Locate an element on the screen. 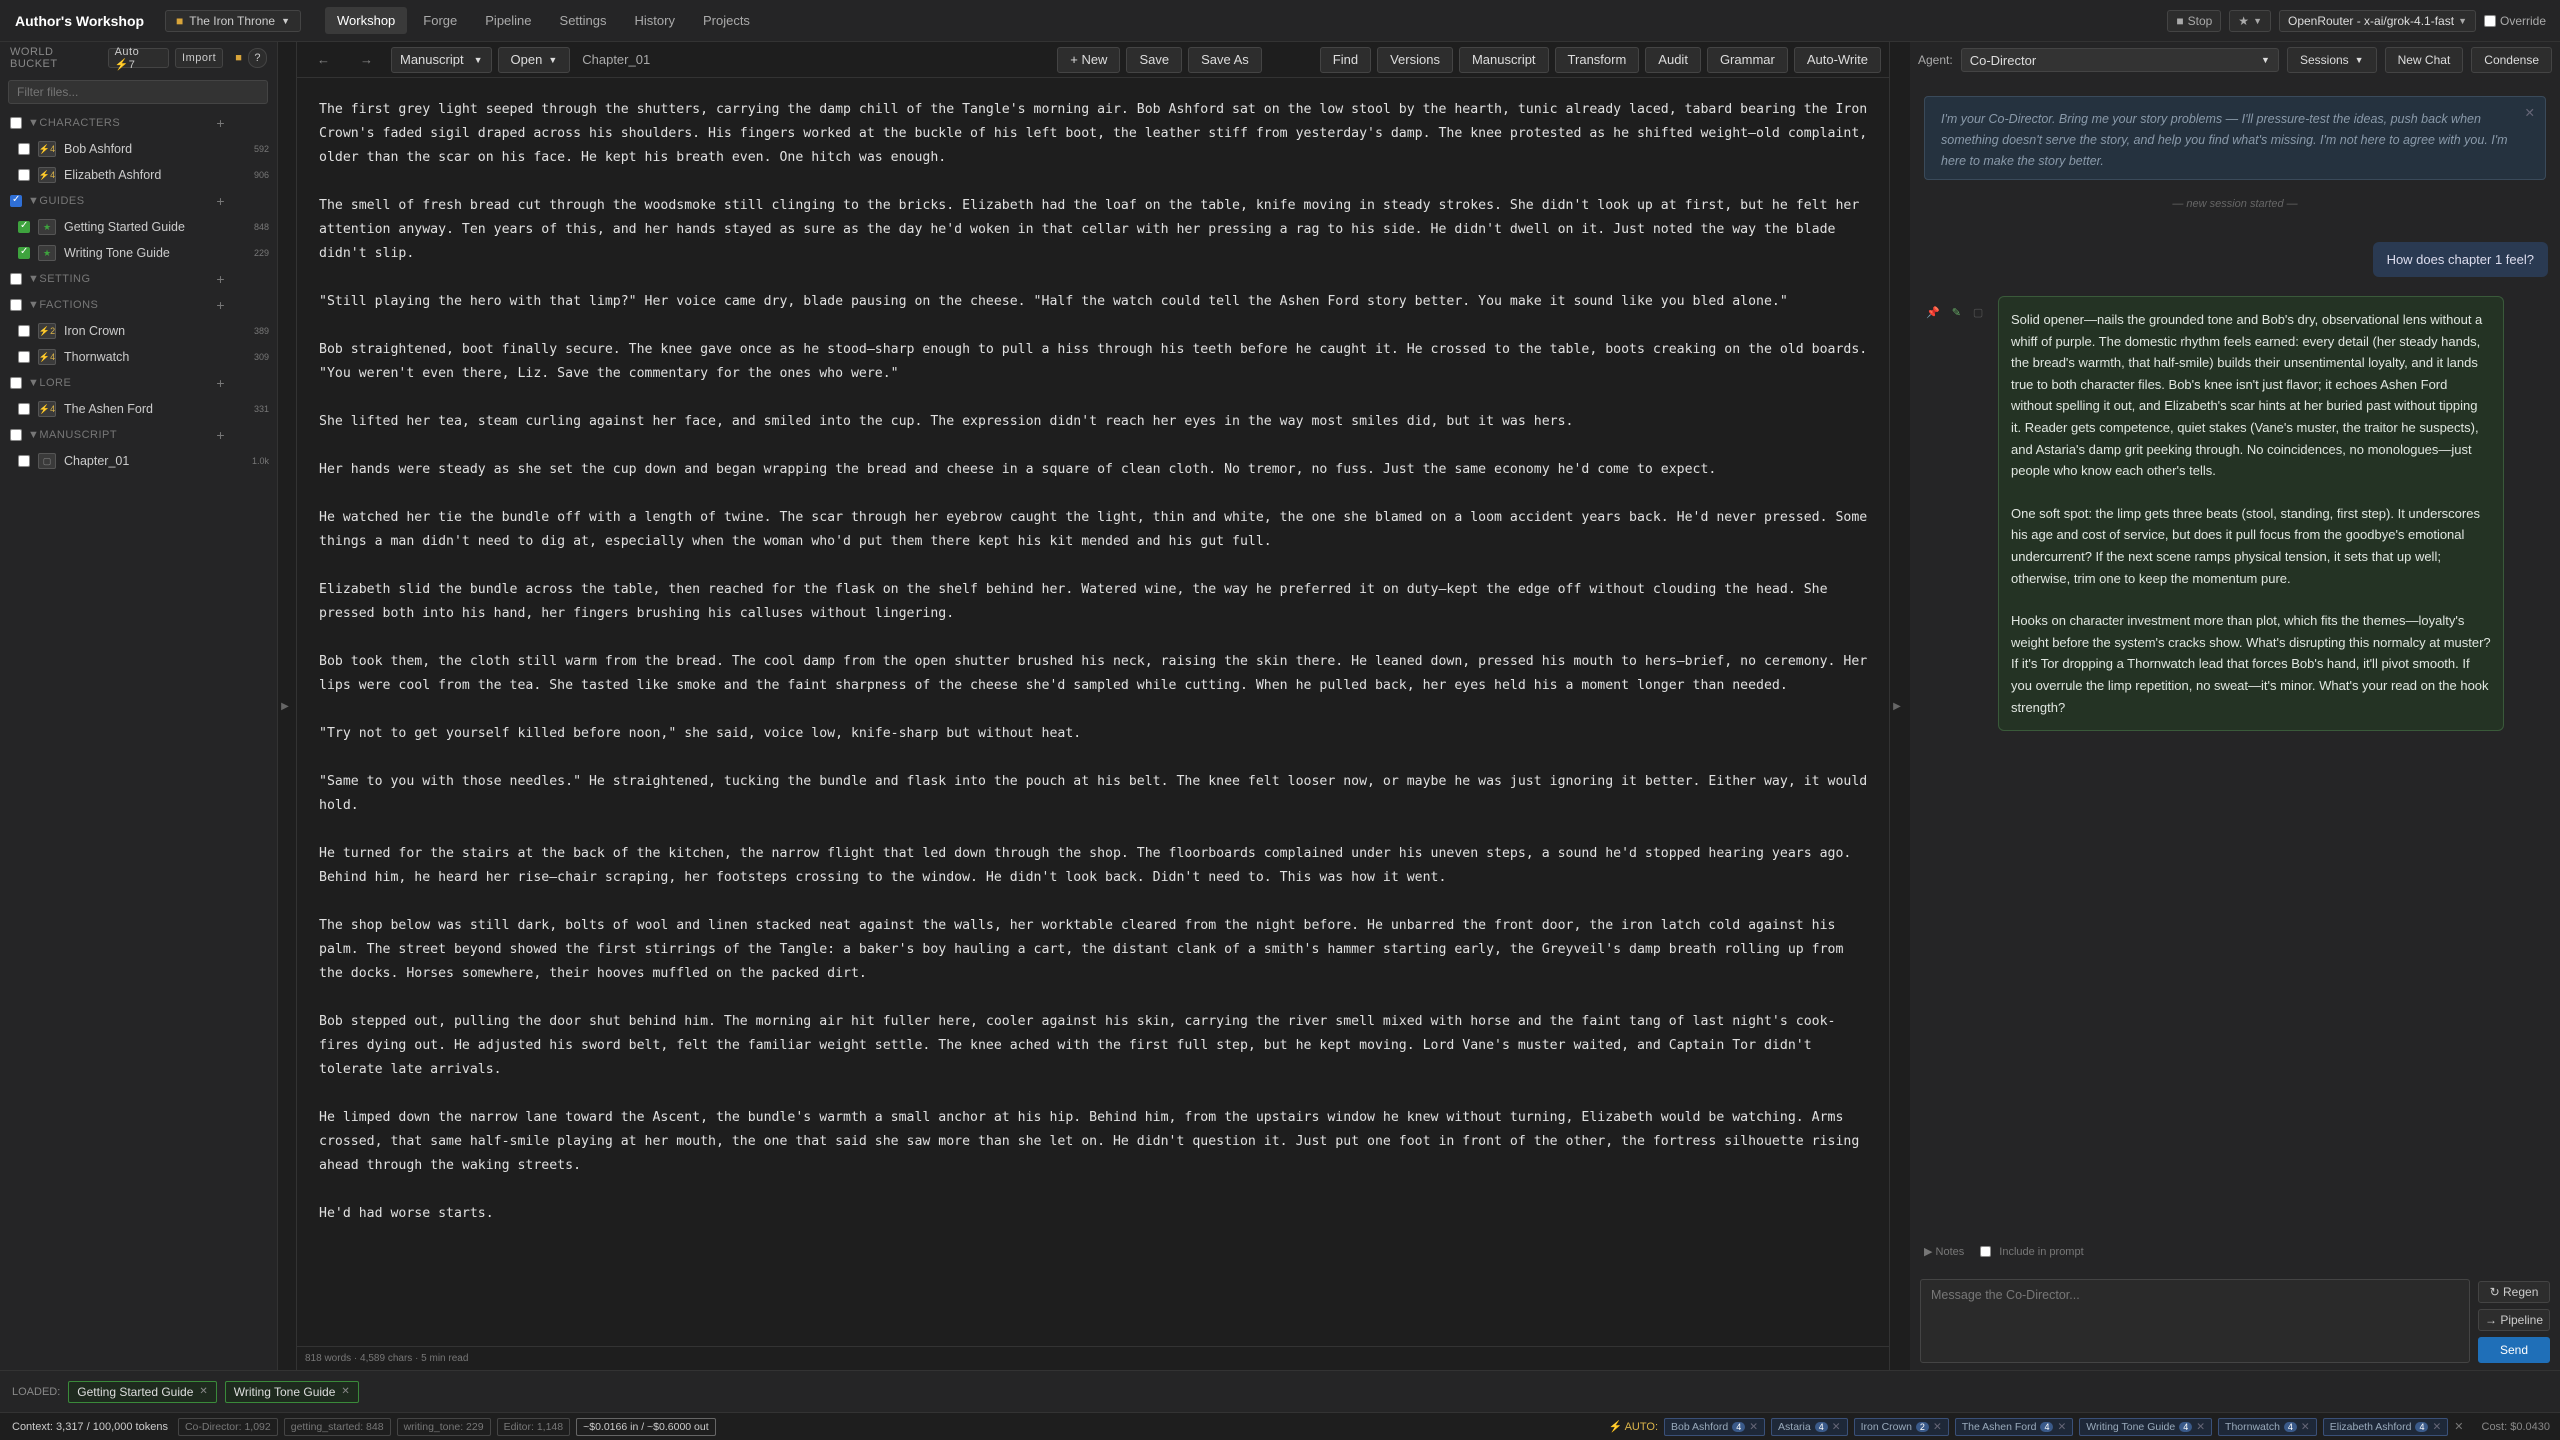 The width and height of the screenshot is (2560, 1440). auto-chip: Iron Crown 2 ✕ is located at coordinates (1901, 1426).